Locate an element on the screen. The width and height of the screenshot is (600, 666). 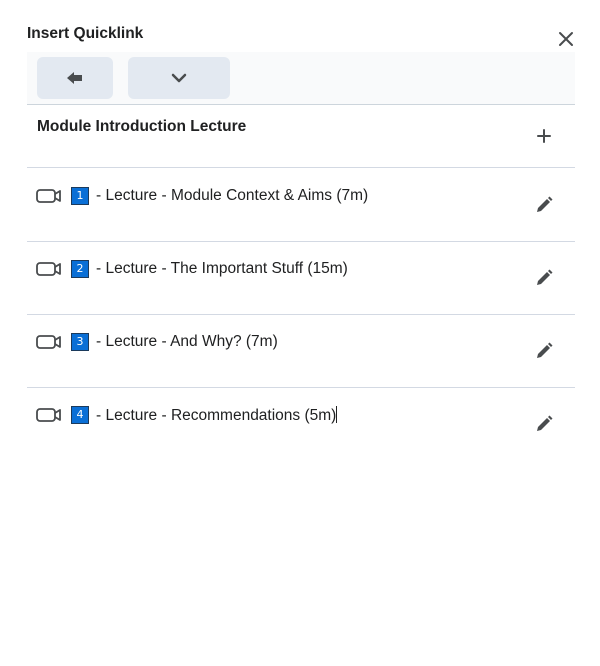
item-label: - Lecture - And Why? (7m) is located at coordinates (187, 341).